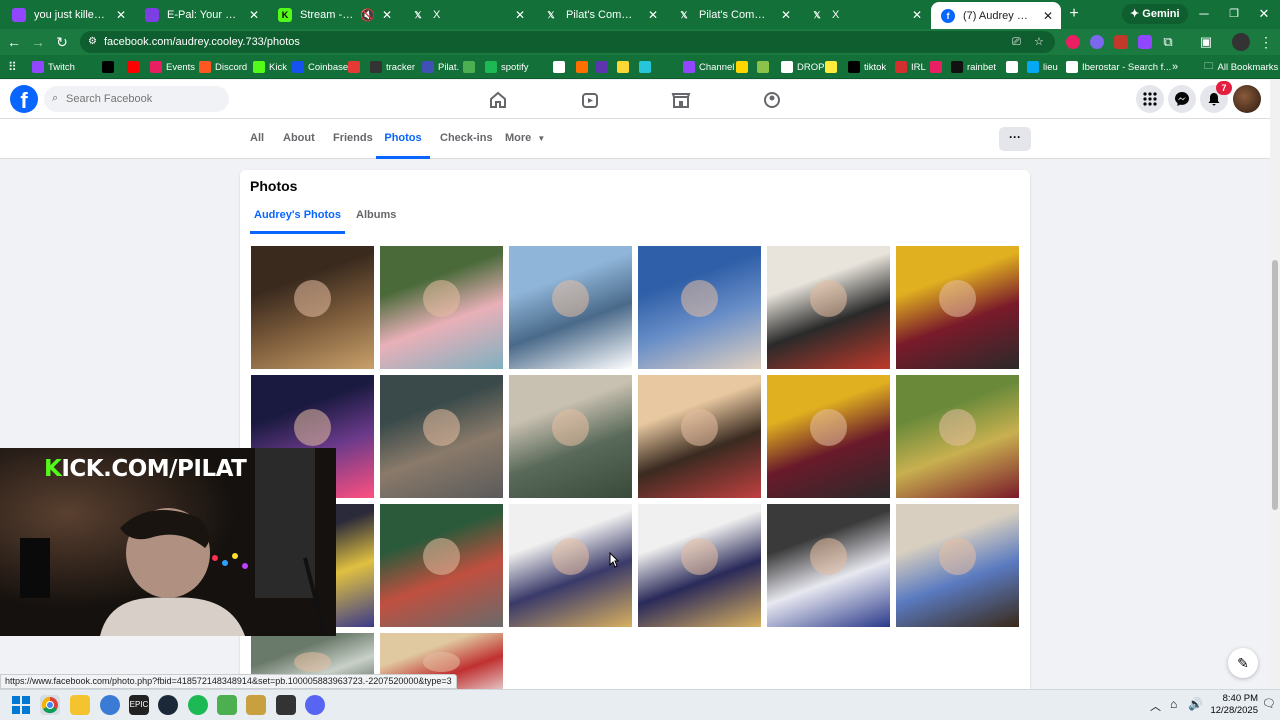  Describe the element at coordinates (441, 565) in the screenshot. I see `photo-stadium` at that location.